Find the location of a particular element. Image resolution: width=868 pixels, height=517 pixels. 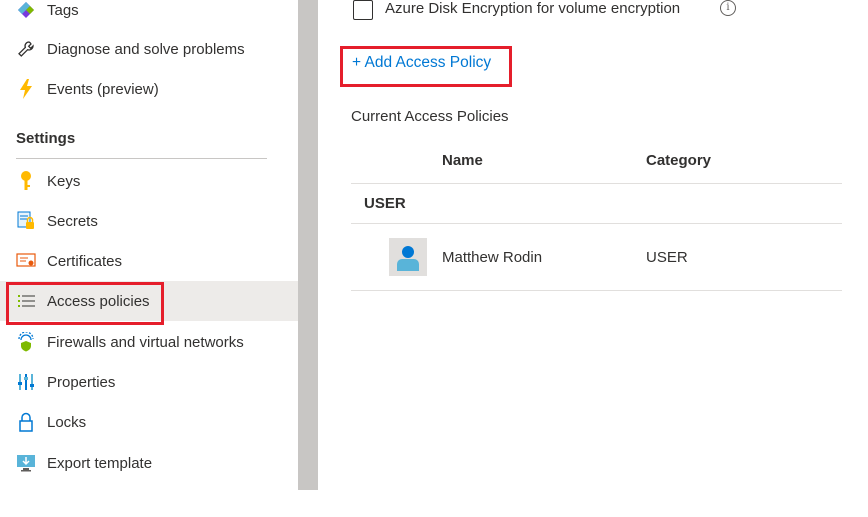

secret-icon is located at coordinates (26, 221).